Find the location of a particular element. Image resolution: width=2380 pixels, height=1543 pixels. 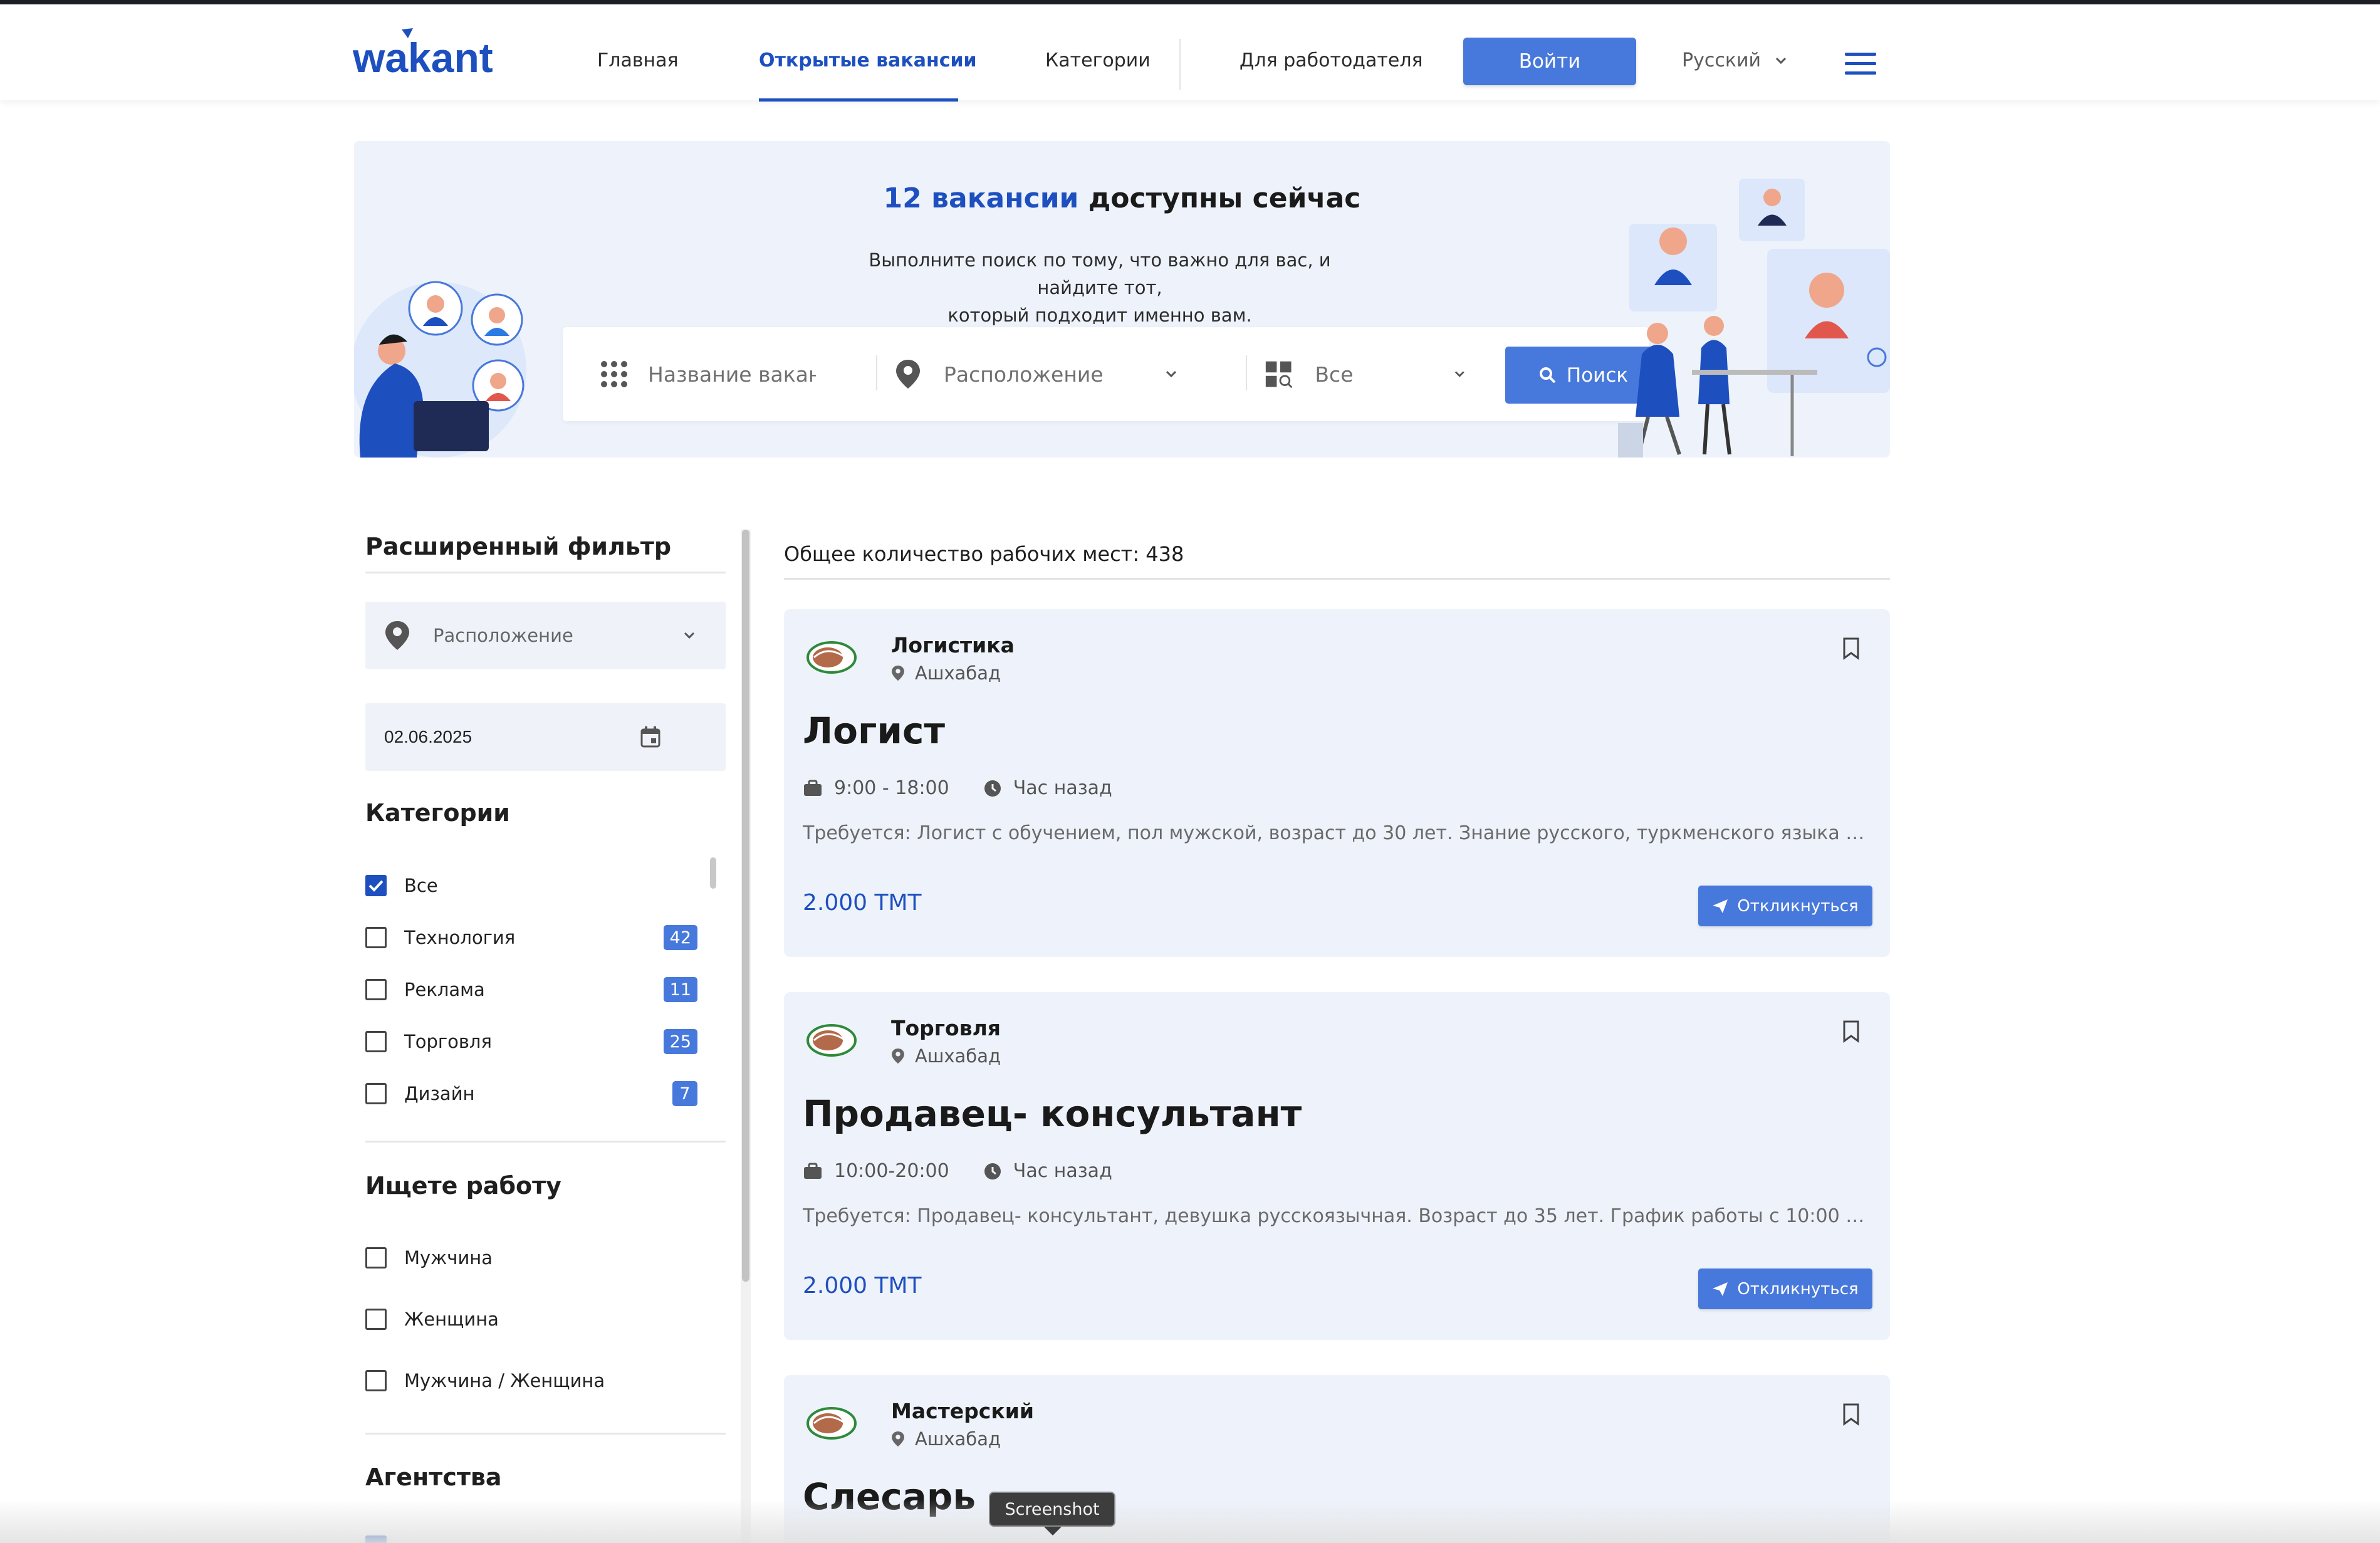

language-label: Русский is located at coordinates (1721, 60).